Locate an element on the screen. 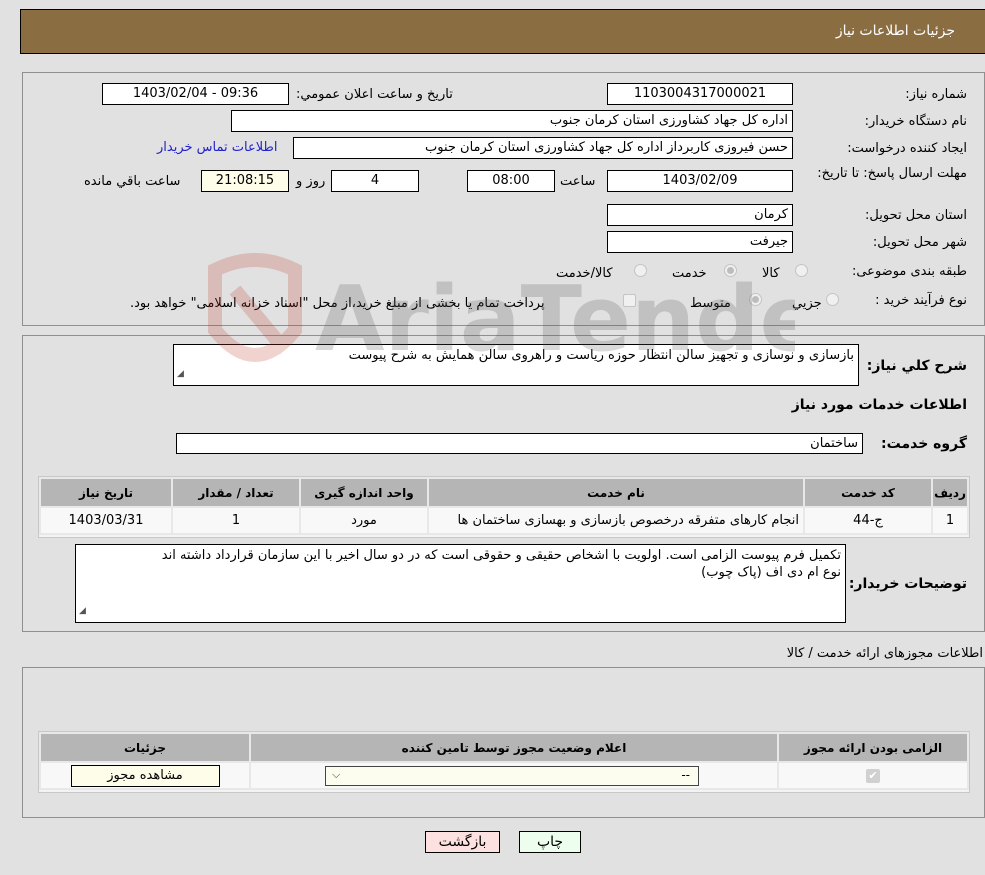  view-permit-button: مشاهده مجوز is located at coordinates (145, 775).